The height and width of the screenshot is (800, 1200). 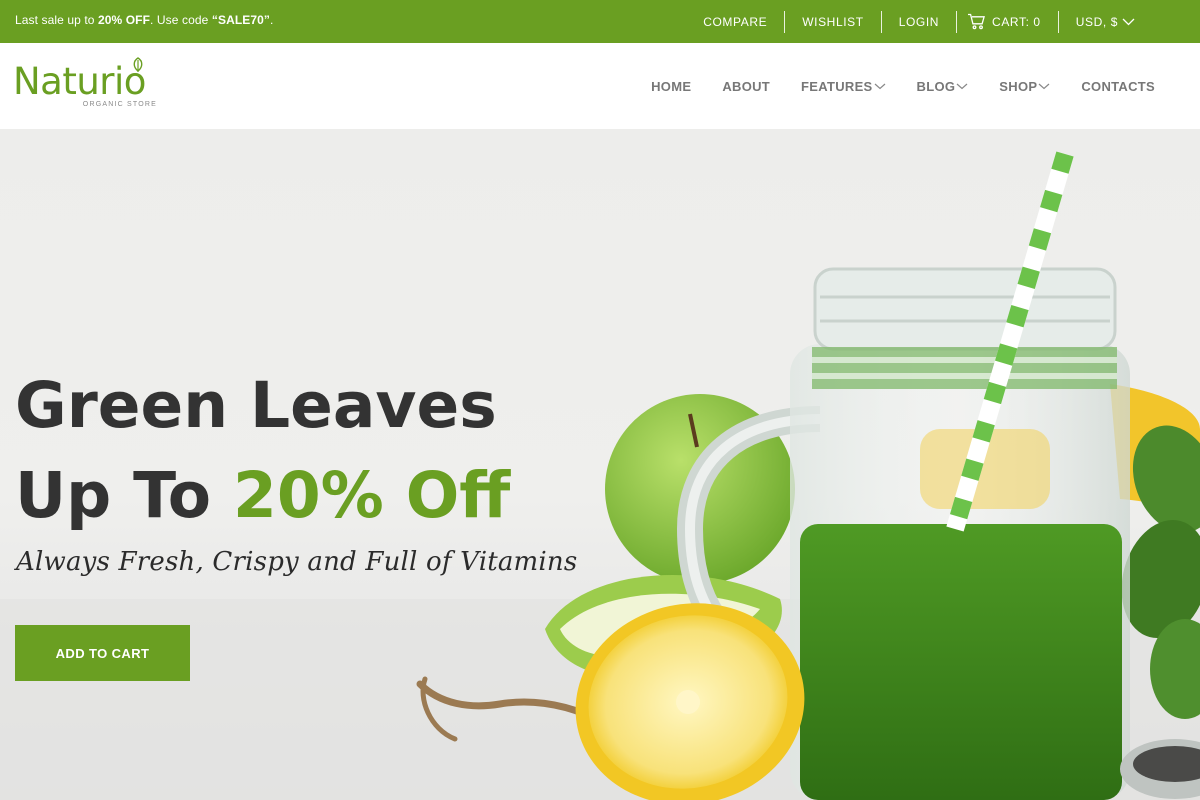 I want to click on login-label: LOGIN, so click(x=919, y=21).